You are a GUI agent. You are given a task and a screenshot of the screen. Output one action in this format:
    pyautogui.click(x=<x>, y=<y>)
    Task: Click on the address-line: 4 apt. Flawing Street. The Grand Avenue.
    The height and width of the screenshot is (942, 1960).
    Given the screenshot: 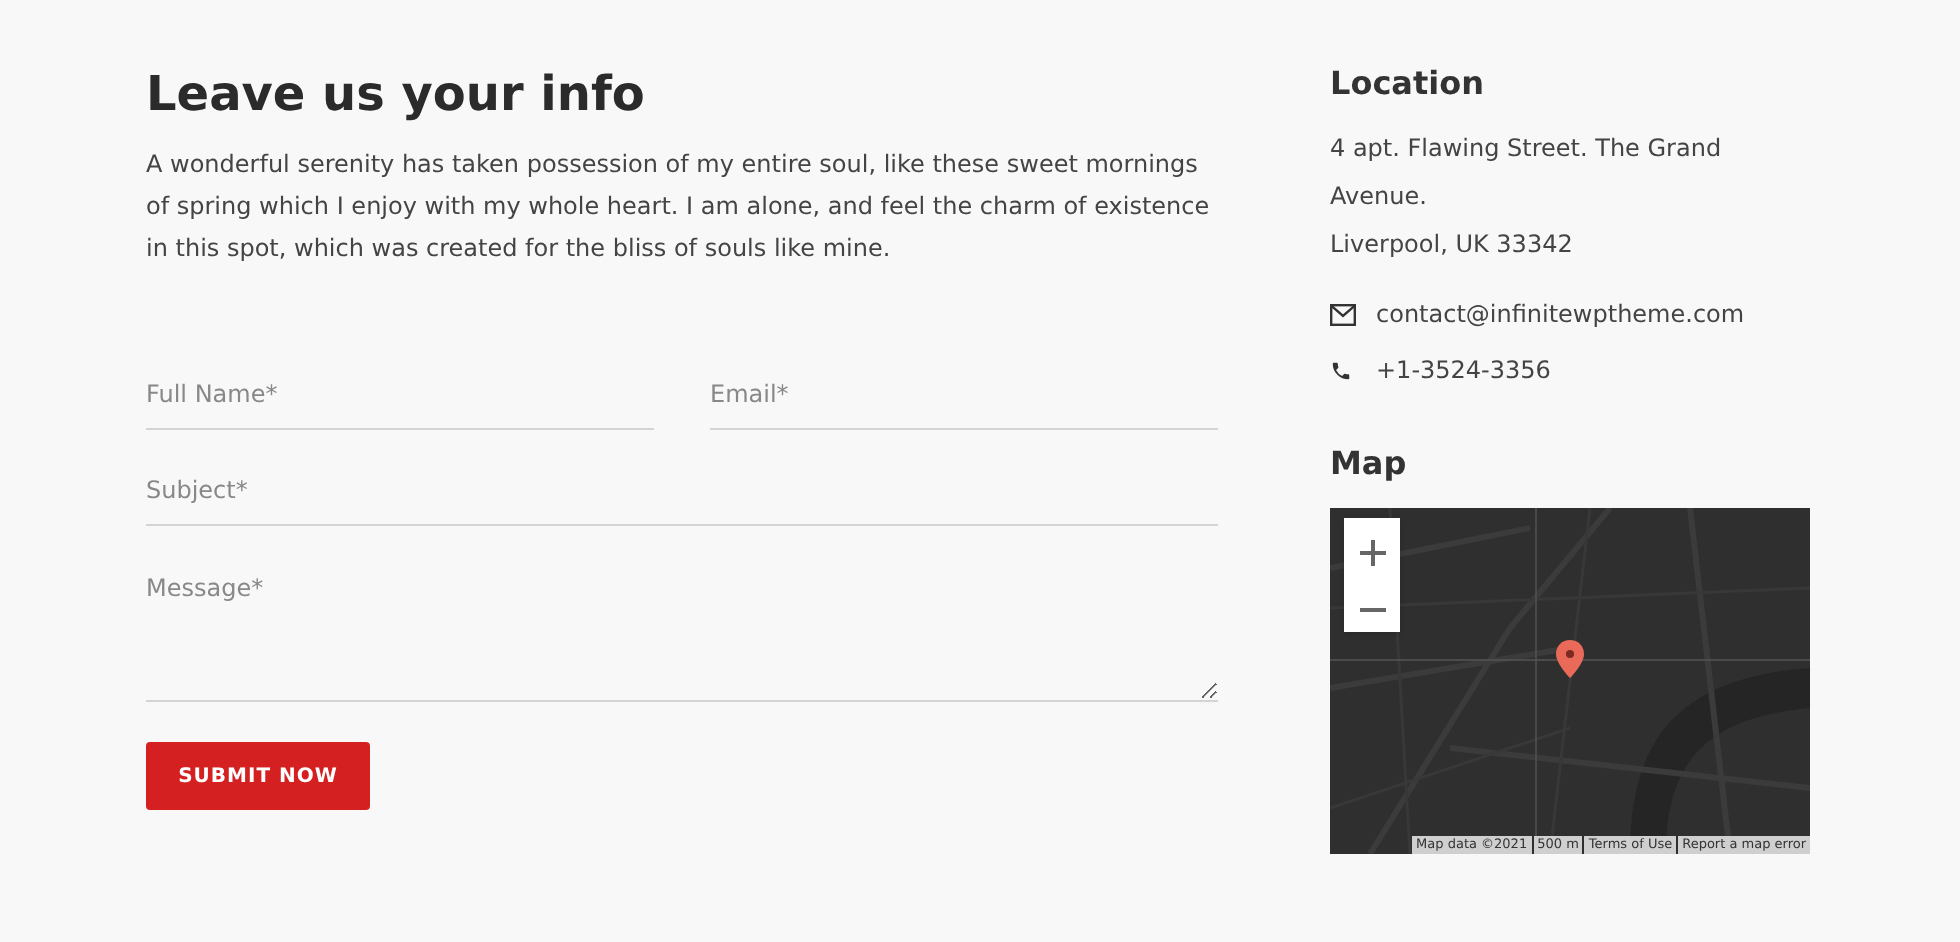 What is the action you would take?
    pyautogui.click(x=1527, y=173)
    